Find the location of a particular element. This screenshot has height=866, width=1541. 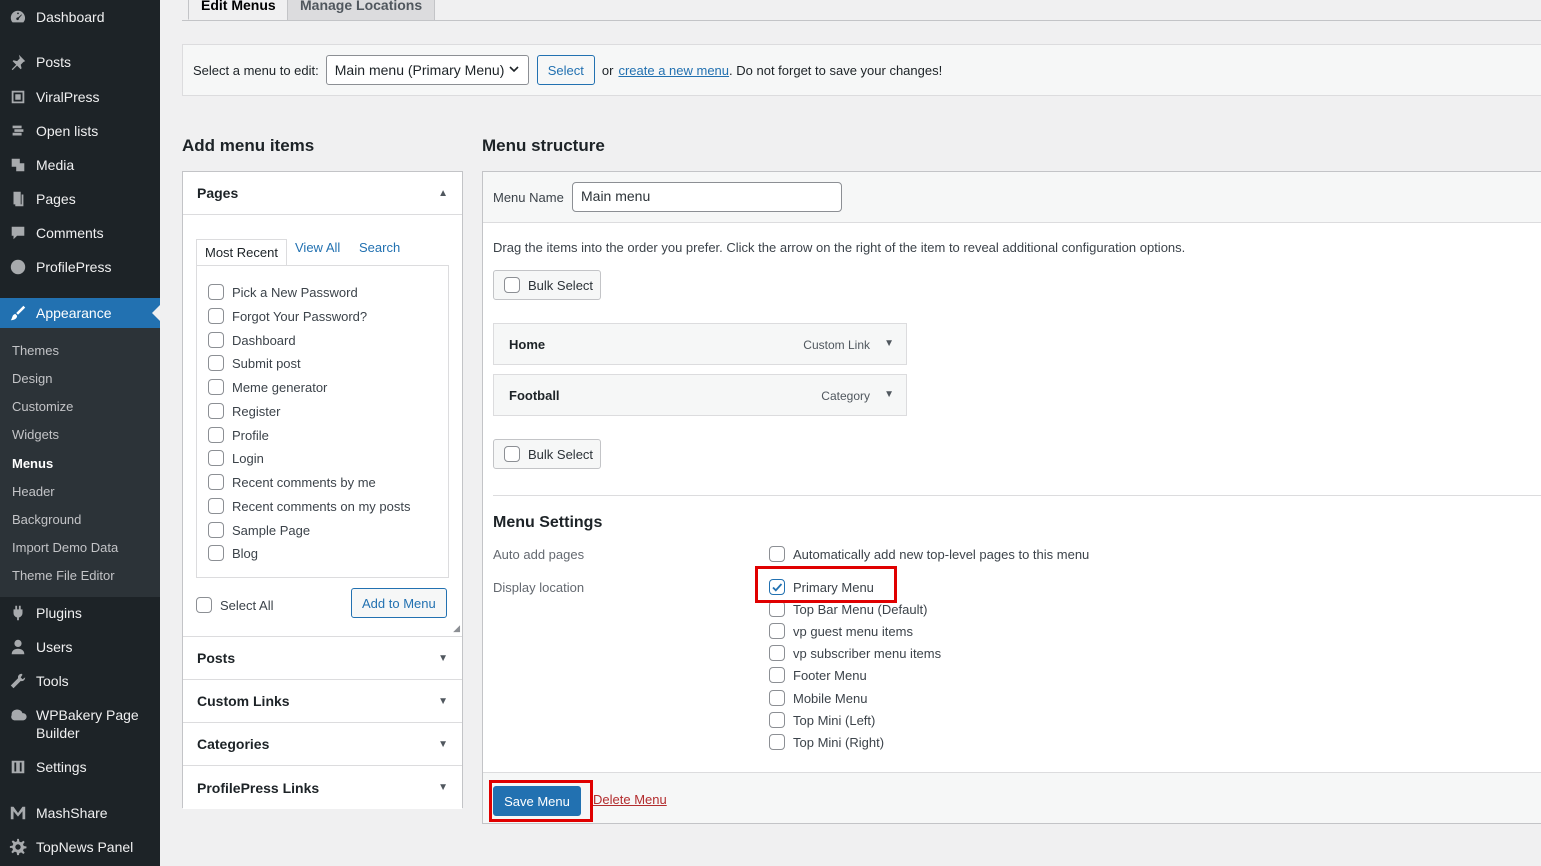

sidebar-item-plugins: Plugins is located at coordinates (80, 613).